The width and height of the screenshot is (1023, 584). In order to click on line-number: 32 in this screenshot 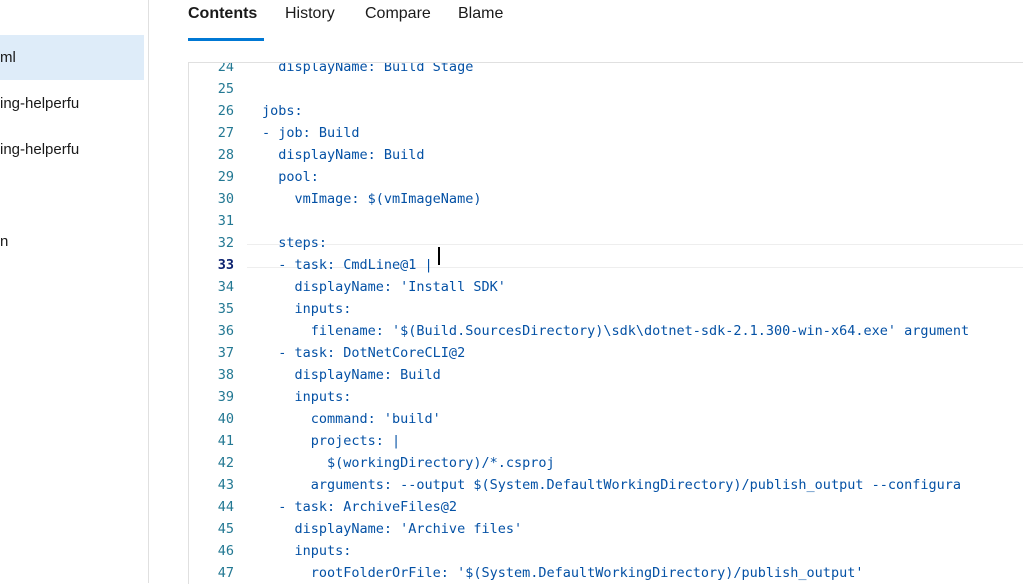, I will do `click(225, 243)`.